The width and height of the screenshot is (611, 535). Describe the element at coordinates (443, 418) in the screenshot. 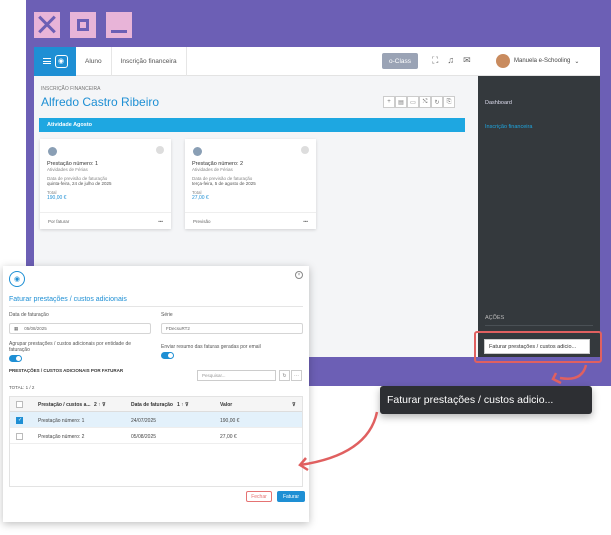

I see `annotation-arrows` at that location.